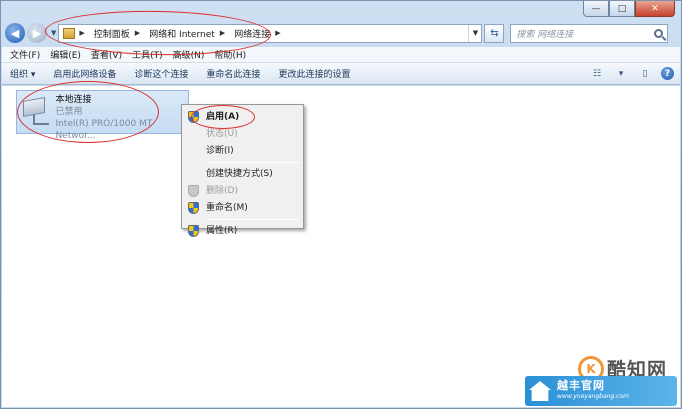  What do you see at coordinates (69, 33) in the screenshot?
I see `control-panel-icon` at bounding box center [69, 33].